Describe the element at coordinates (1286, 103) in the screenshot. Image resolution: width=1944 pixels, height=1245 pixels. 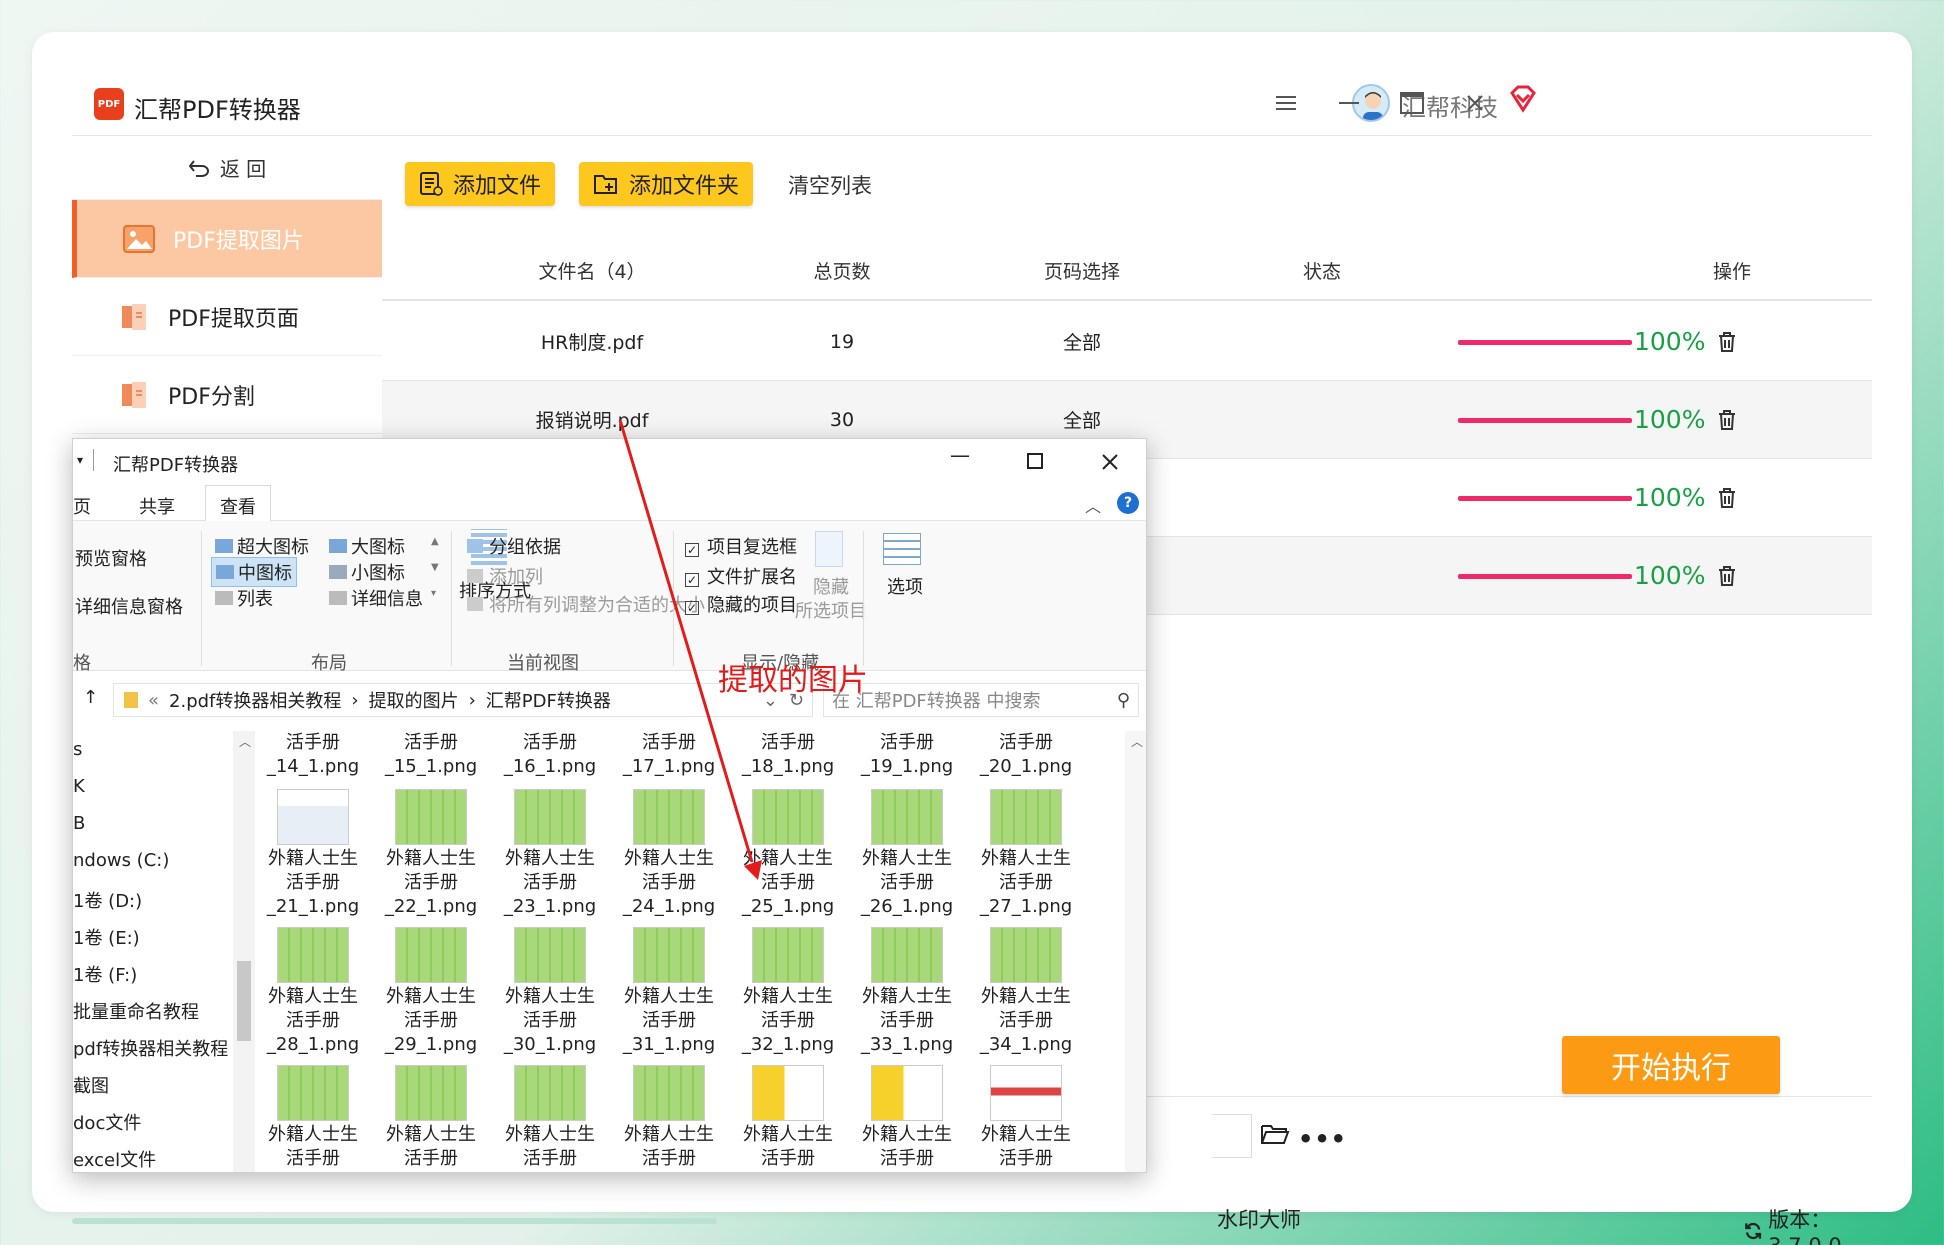
I see `menu-icon` at that location.